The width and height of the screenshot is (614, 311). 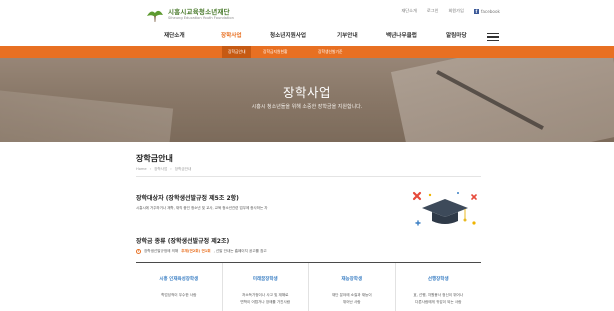 What do you see at coordinates (141, 169) in the screenshot?
I see `breadcrumb-home: Home` at bounding box center [141, 169].